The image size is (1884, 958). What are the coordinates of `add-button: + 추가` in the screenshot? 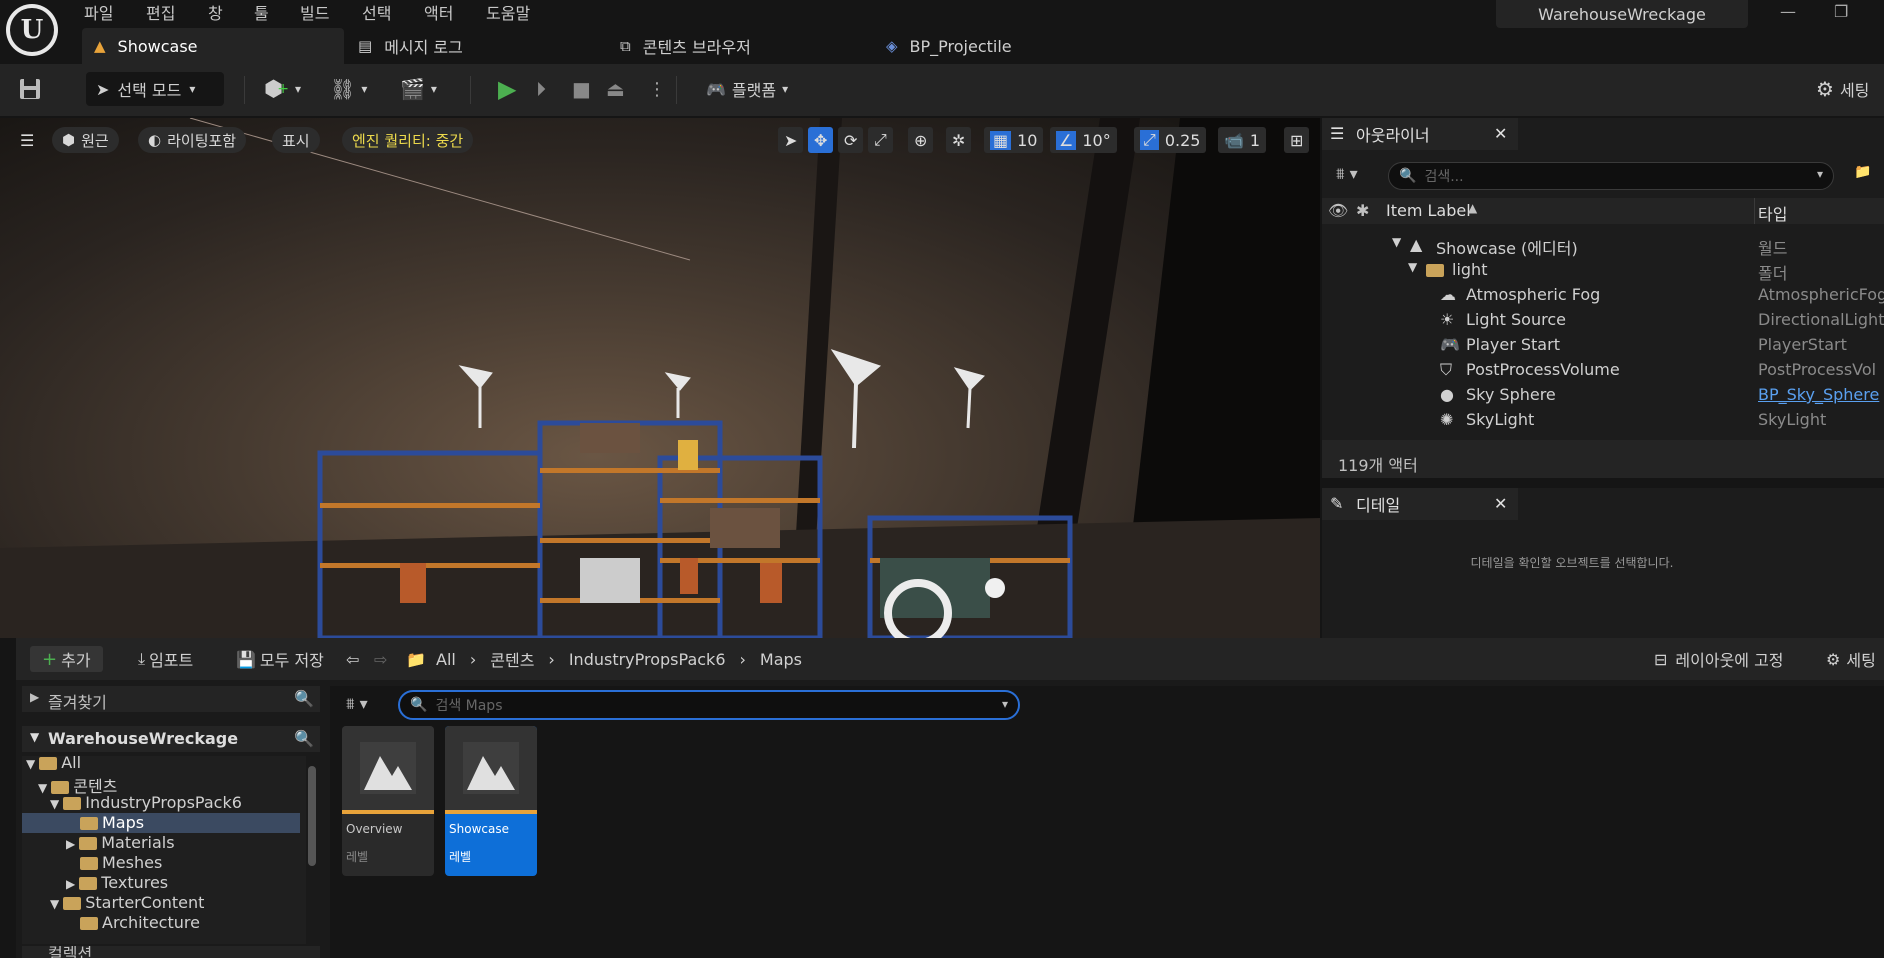 It's located at (66, 659).